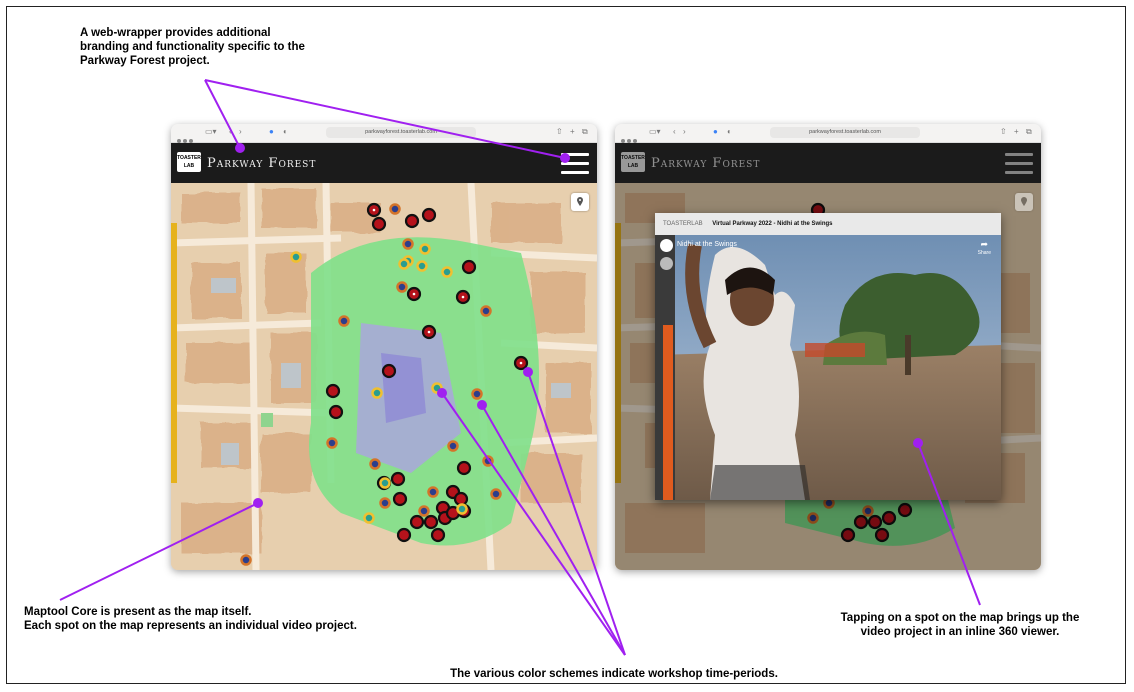 The image size is (1134, 692). Describe the element at coordinates (960, 632) in the screenshot. I see `annotation-tapping-line2: video project in an inline 360 viewer.` at that location.